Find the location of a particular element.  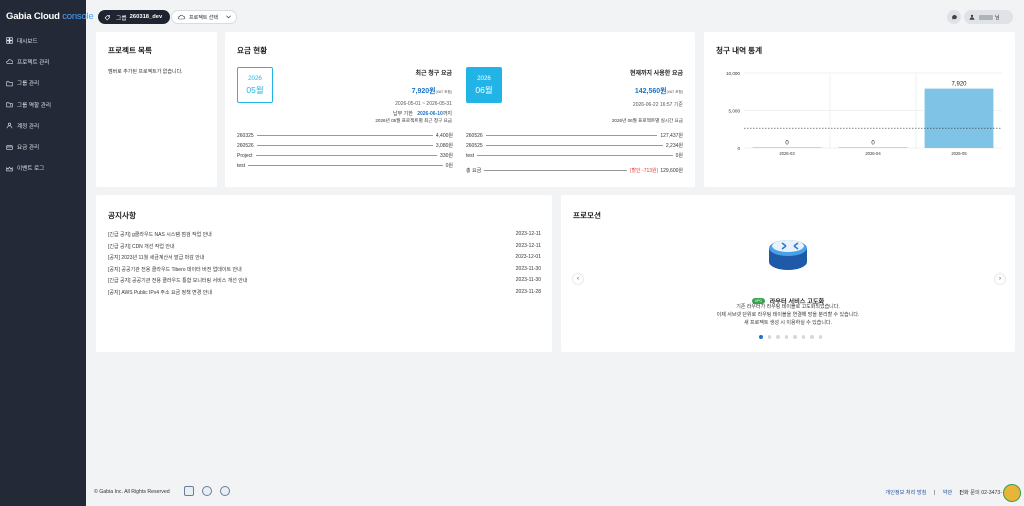

carousel-prev-button: ‹ is located at coordinates (578, 279).